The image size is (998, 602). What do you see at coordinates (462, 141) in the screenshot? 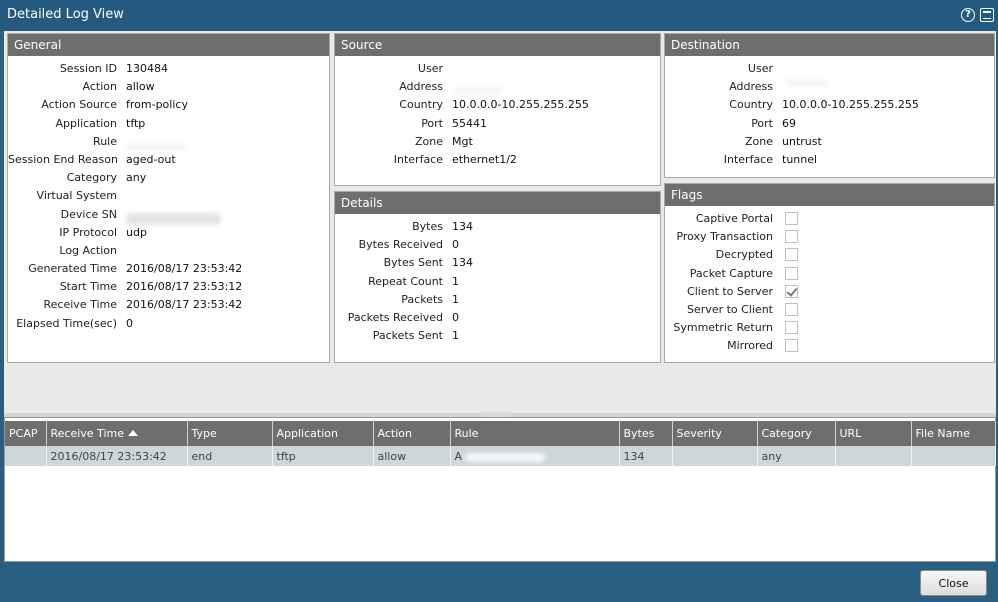
I see `source-field-value: Mgt` at bounding box center [462, 141].